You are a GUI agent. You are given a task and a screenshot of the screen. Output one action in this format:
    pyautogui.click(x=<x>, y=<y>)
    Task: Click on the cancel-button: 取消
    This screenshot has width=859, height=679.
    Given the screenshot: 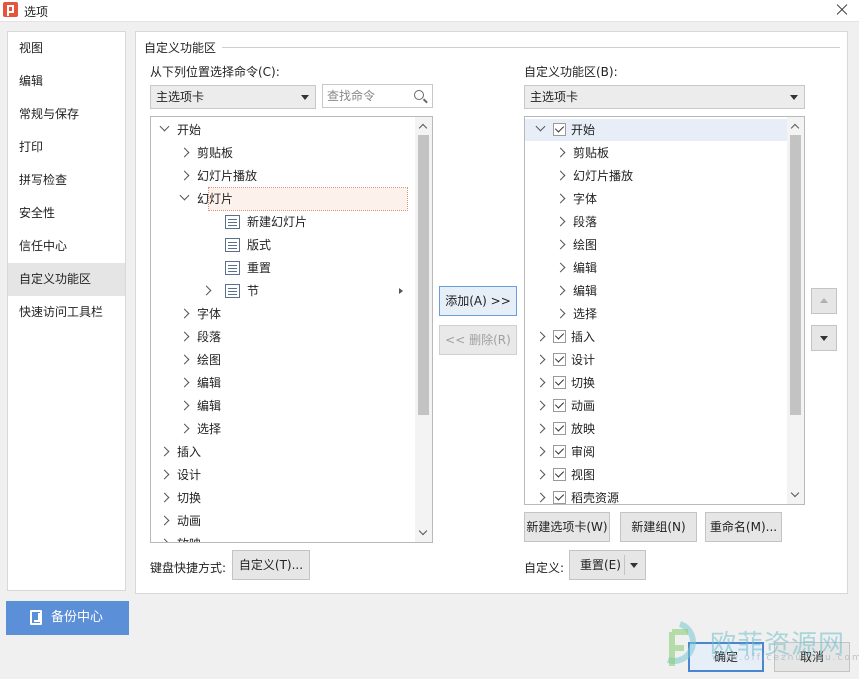 What is the action you would take?
    pyautogui.click(x=812, y=657)
    